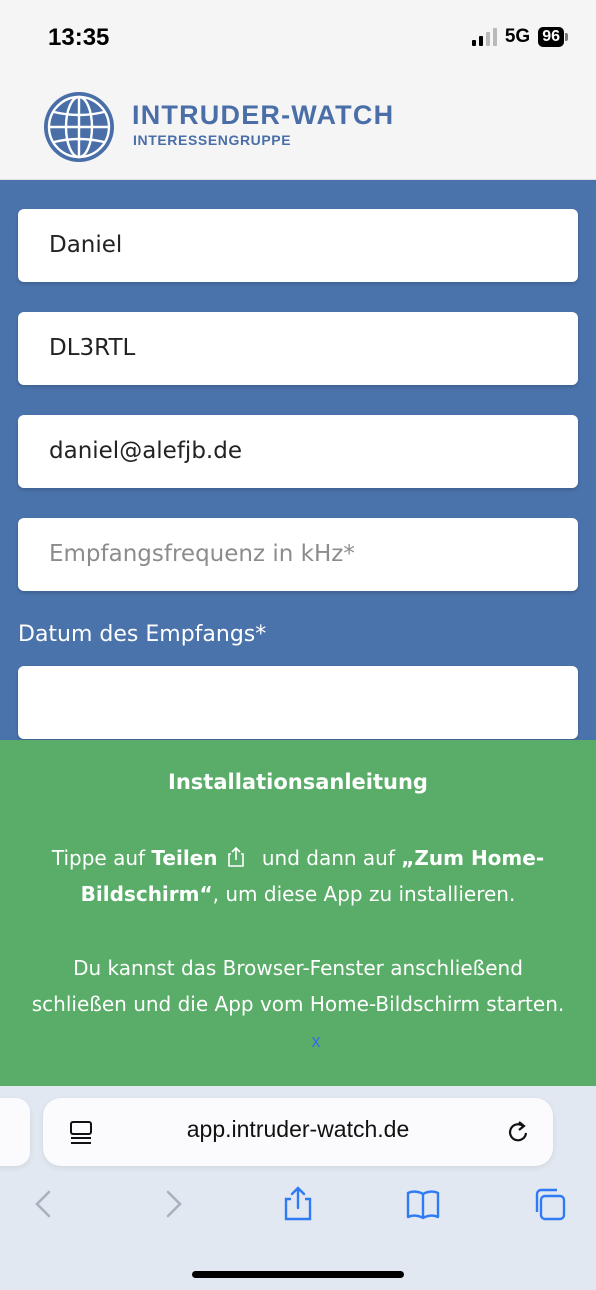 The width and height of the screenshot is (596, 1290). Describe the element at coordinates (142, 634) in the screenshot. I see `date-label: Datum des Empfangs*` at that location.